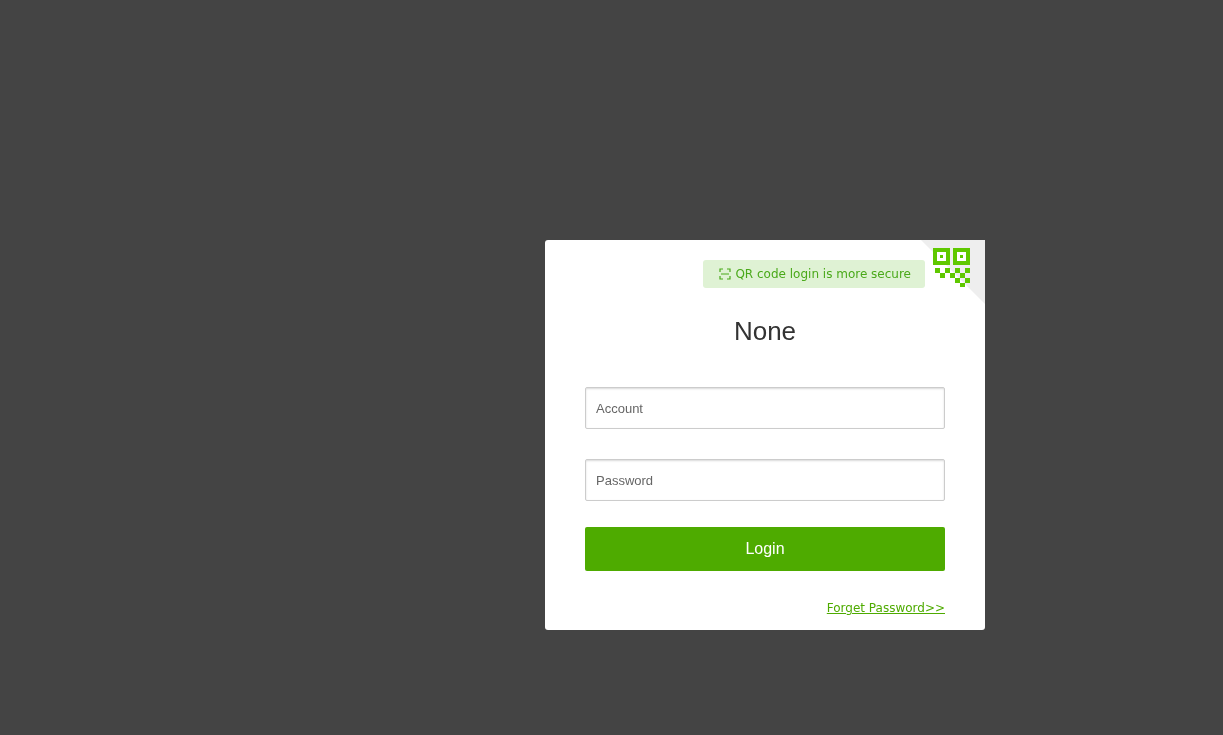 This screenshot has width=1223, height=735. What do you see at coordinates (725, 274) in the screenshot?
I see `scan-icon` at bounding box center [725, 274].